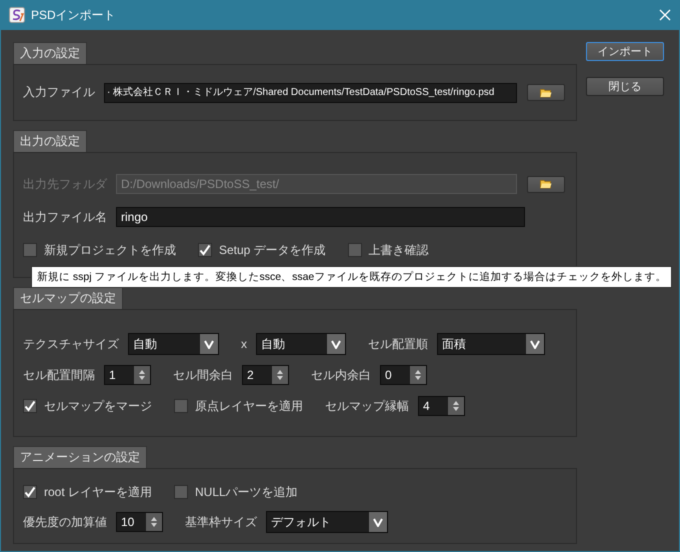 The width and height of the screenshot is (680, 552). What do you see at coordinates (249, 406) in the screenshot?
I see `checkbox-label: 原点レイヤーを適用` at bounding box center [249, 406].